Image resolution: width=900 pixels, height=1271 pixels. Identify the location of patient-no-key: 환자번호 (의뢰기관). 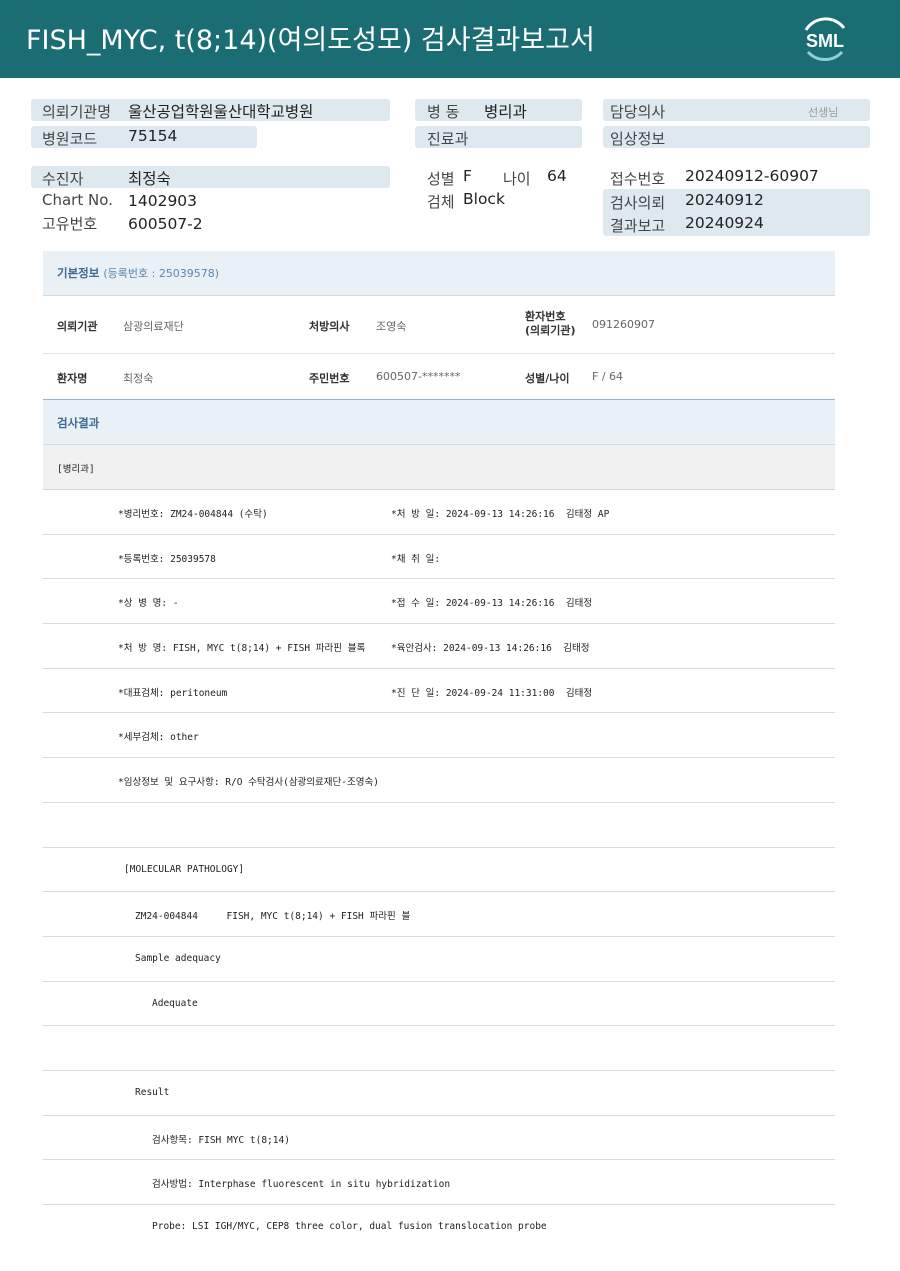
(550, 324).